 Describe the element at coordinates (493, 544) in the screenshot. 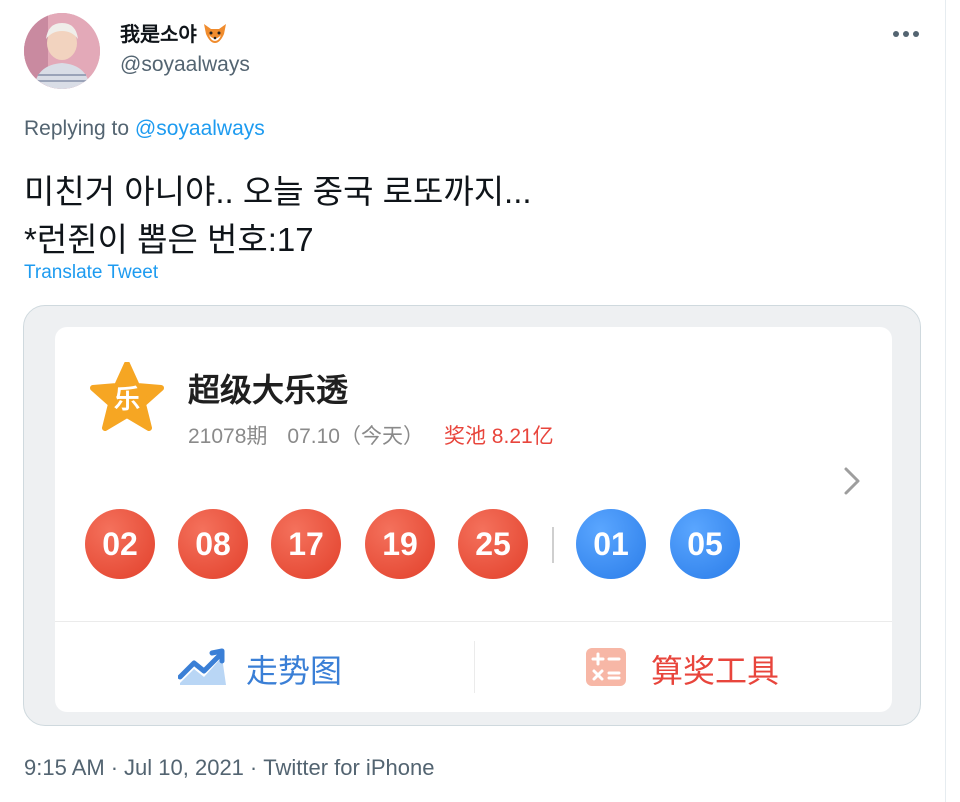

I see `red-ball: 25` at that location.